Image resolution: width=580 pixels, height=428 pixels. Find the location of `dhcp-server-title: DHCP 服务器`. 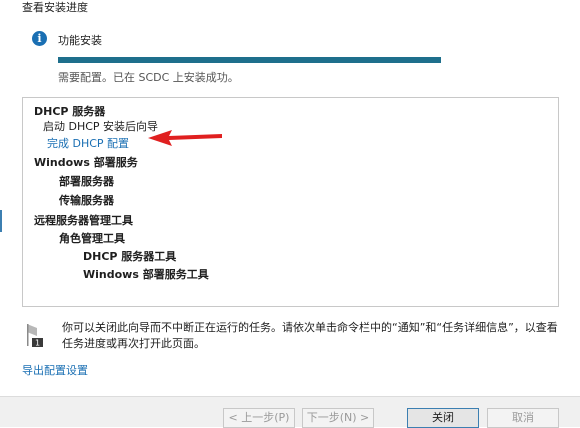

dhcp-server-title: DHCP 服务器 is located at coordinates (70, 111).